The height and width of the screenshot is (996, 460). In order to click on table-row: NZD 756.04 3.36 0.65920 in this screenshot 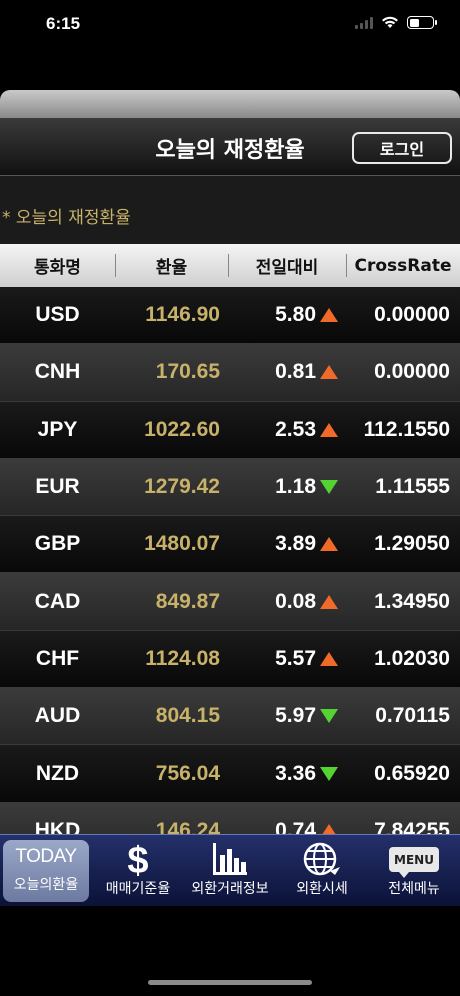, I will do `click(230, 774)`.